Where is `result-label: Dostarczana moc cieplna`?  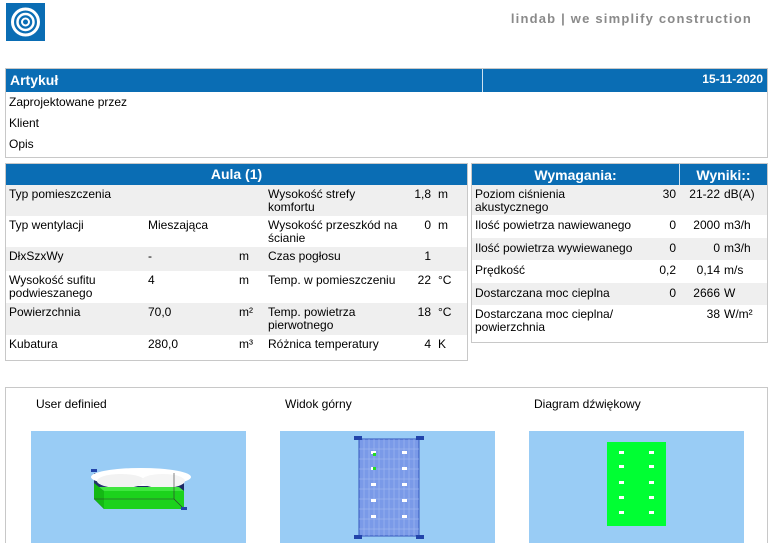 result-label: Dostarczana moc cieplna is located at coordinates (542, 292).